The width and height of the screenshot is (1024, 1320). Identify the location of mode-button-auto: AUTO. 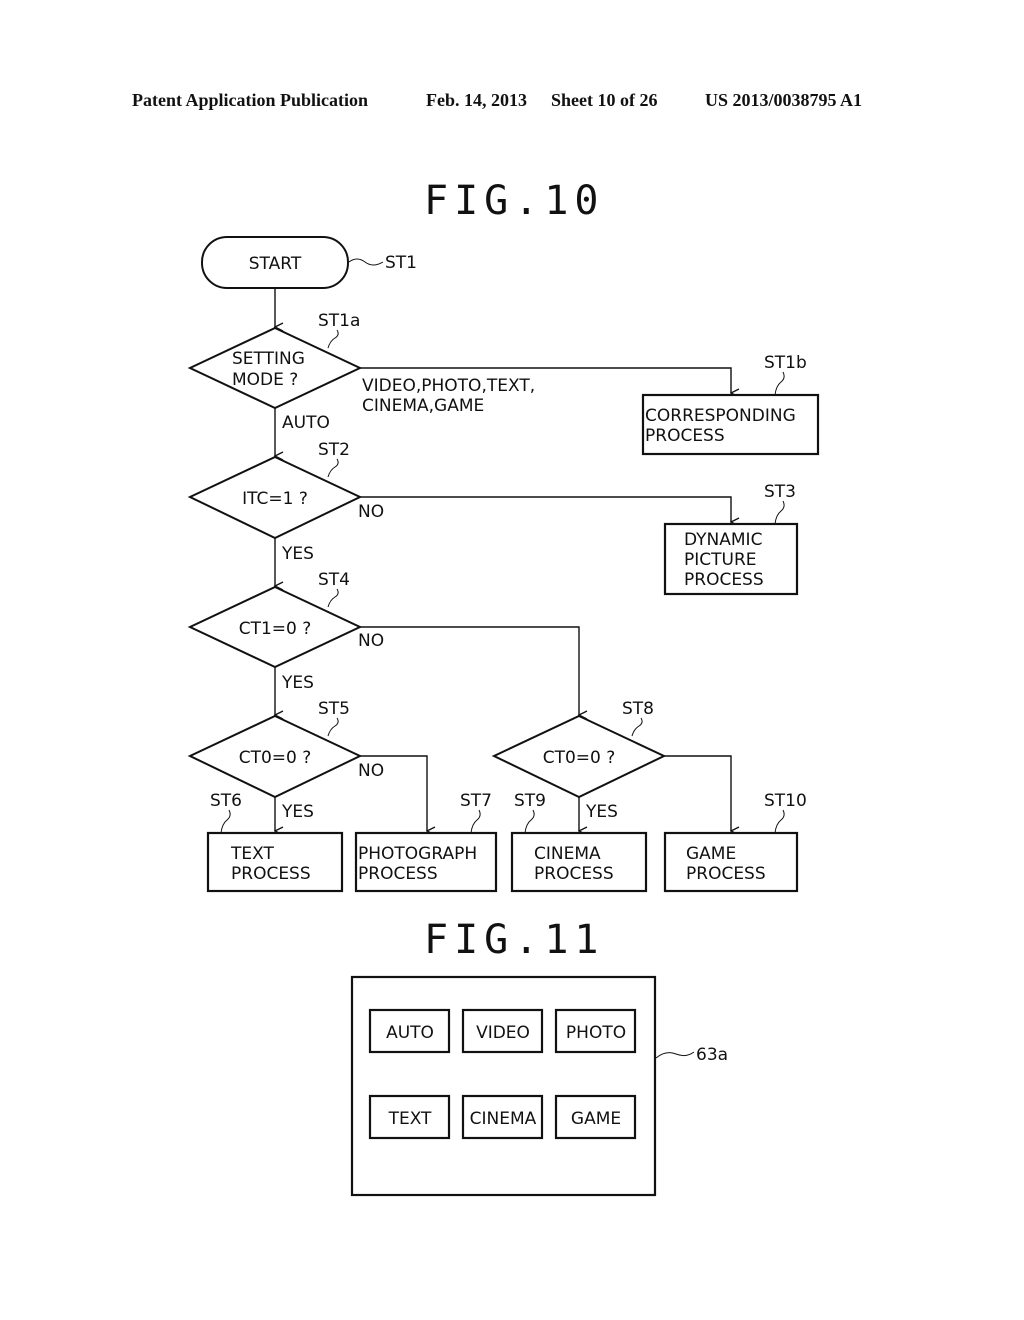
(409, 1031).